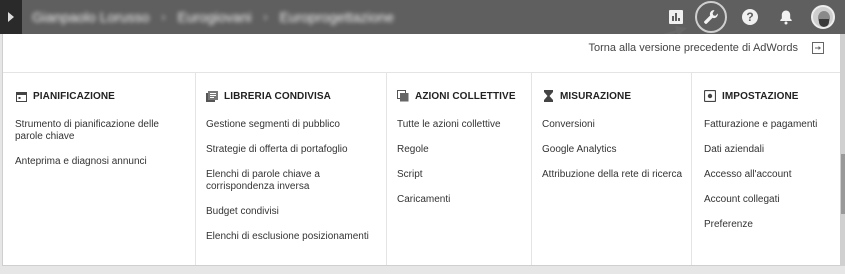 The width and height of the screenshot is (845, 274). Describe the element at coordinates (403, 96) in the screenshot. I see `copy-icon` at that location.